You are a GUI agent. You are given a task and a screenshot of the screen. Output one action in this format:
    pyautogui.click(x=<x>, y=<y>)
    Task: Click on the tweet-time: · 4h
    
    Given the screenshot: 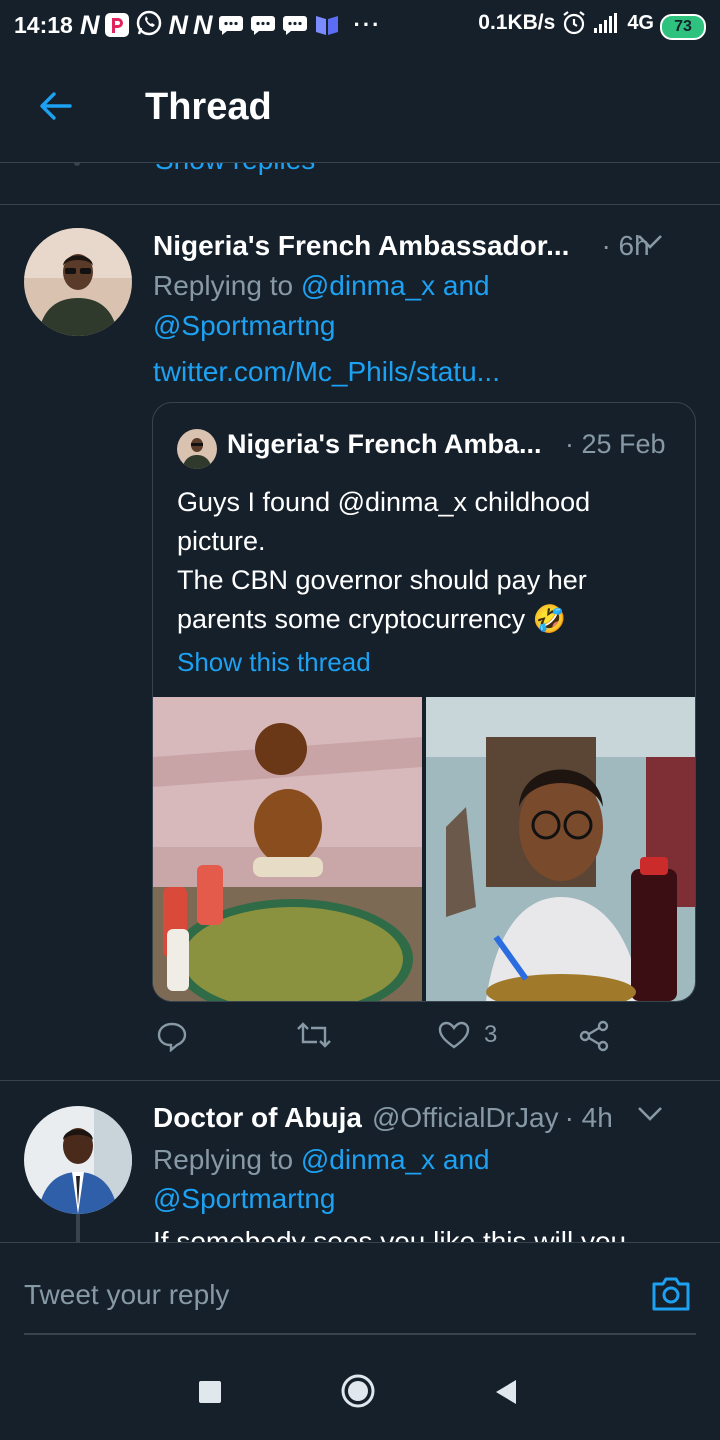 What is the action you would take?
    pyautogui.click(x=589, y=1118)
    